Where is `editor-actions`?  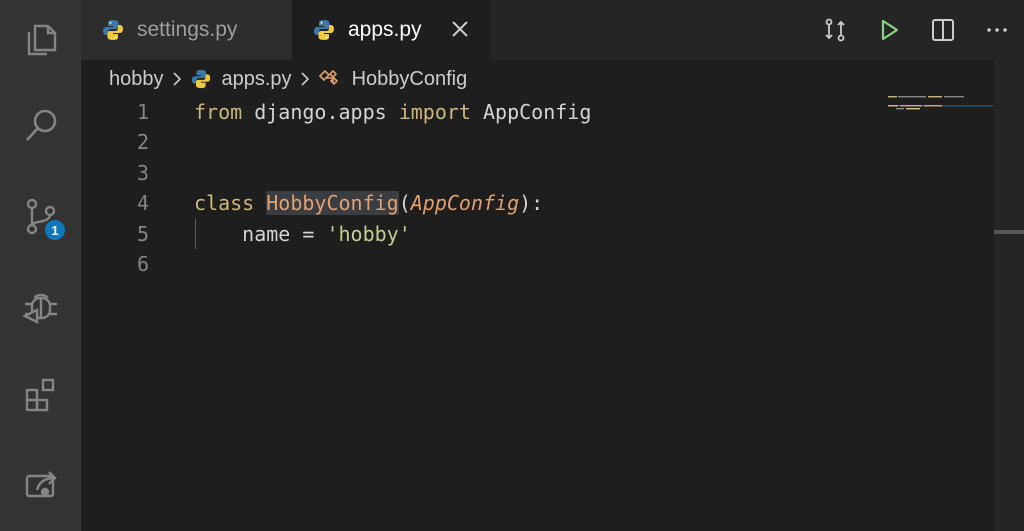
editor-actions is located at coordinates (916, 30).